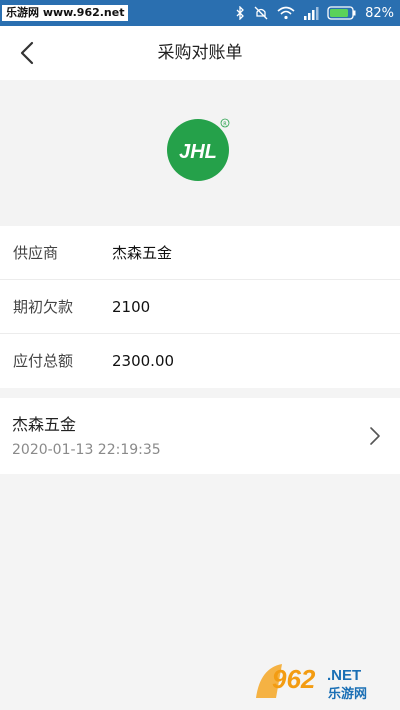 This screenshot has width=400, height=710. What do you see at coordinates (200, 253) in the screenshot?
I see `info-row-supplier: 供应商 杰森五金` at bounding box center [200, 253].